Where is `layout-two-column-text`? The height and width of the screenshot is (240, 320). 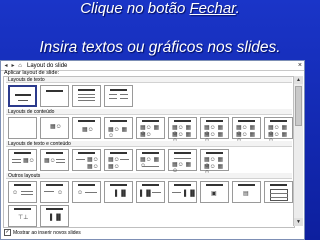 layout-two-column-text is located at coordinates (118, 96).